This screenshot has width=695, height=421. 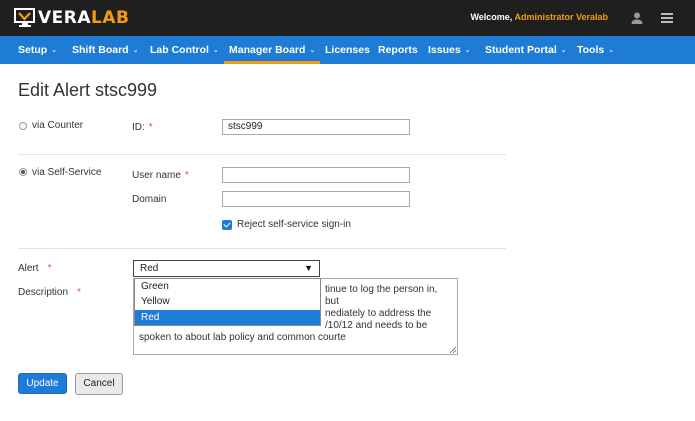 What do you see at coordinates (226, 268) in the screenshot?
I see `alert-select: Red ▼` at bounding box center [226, 268].